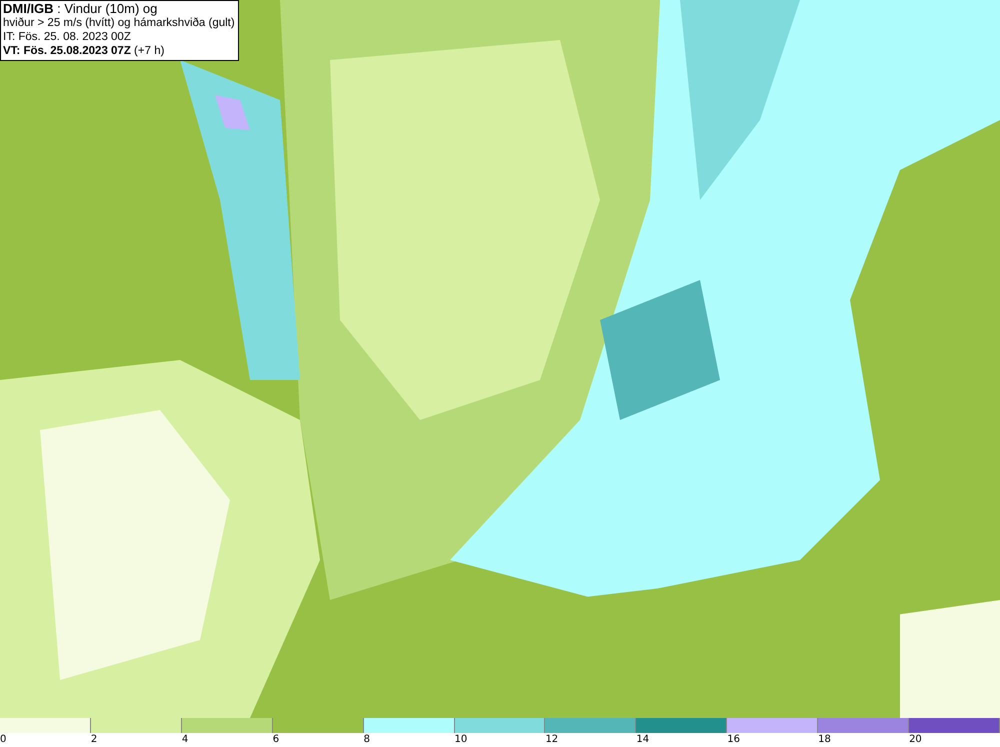  Describe the element at coordinates (119, 23) in the screenshot. I see `title-line: hviður > 25 m/s (hvítt) og hámarkshviða (gult)` at that location.